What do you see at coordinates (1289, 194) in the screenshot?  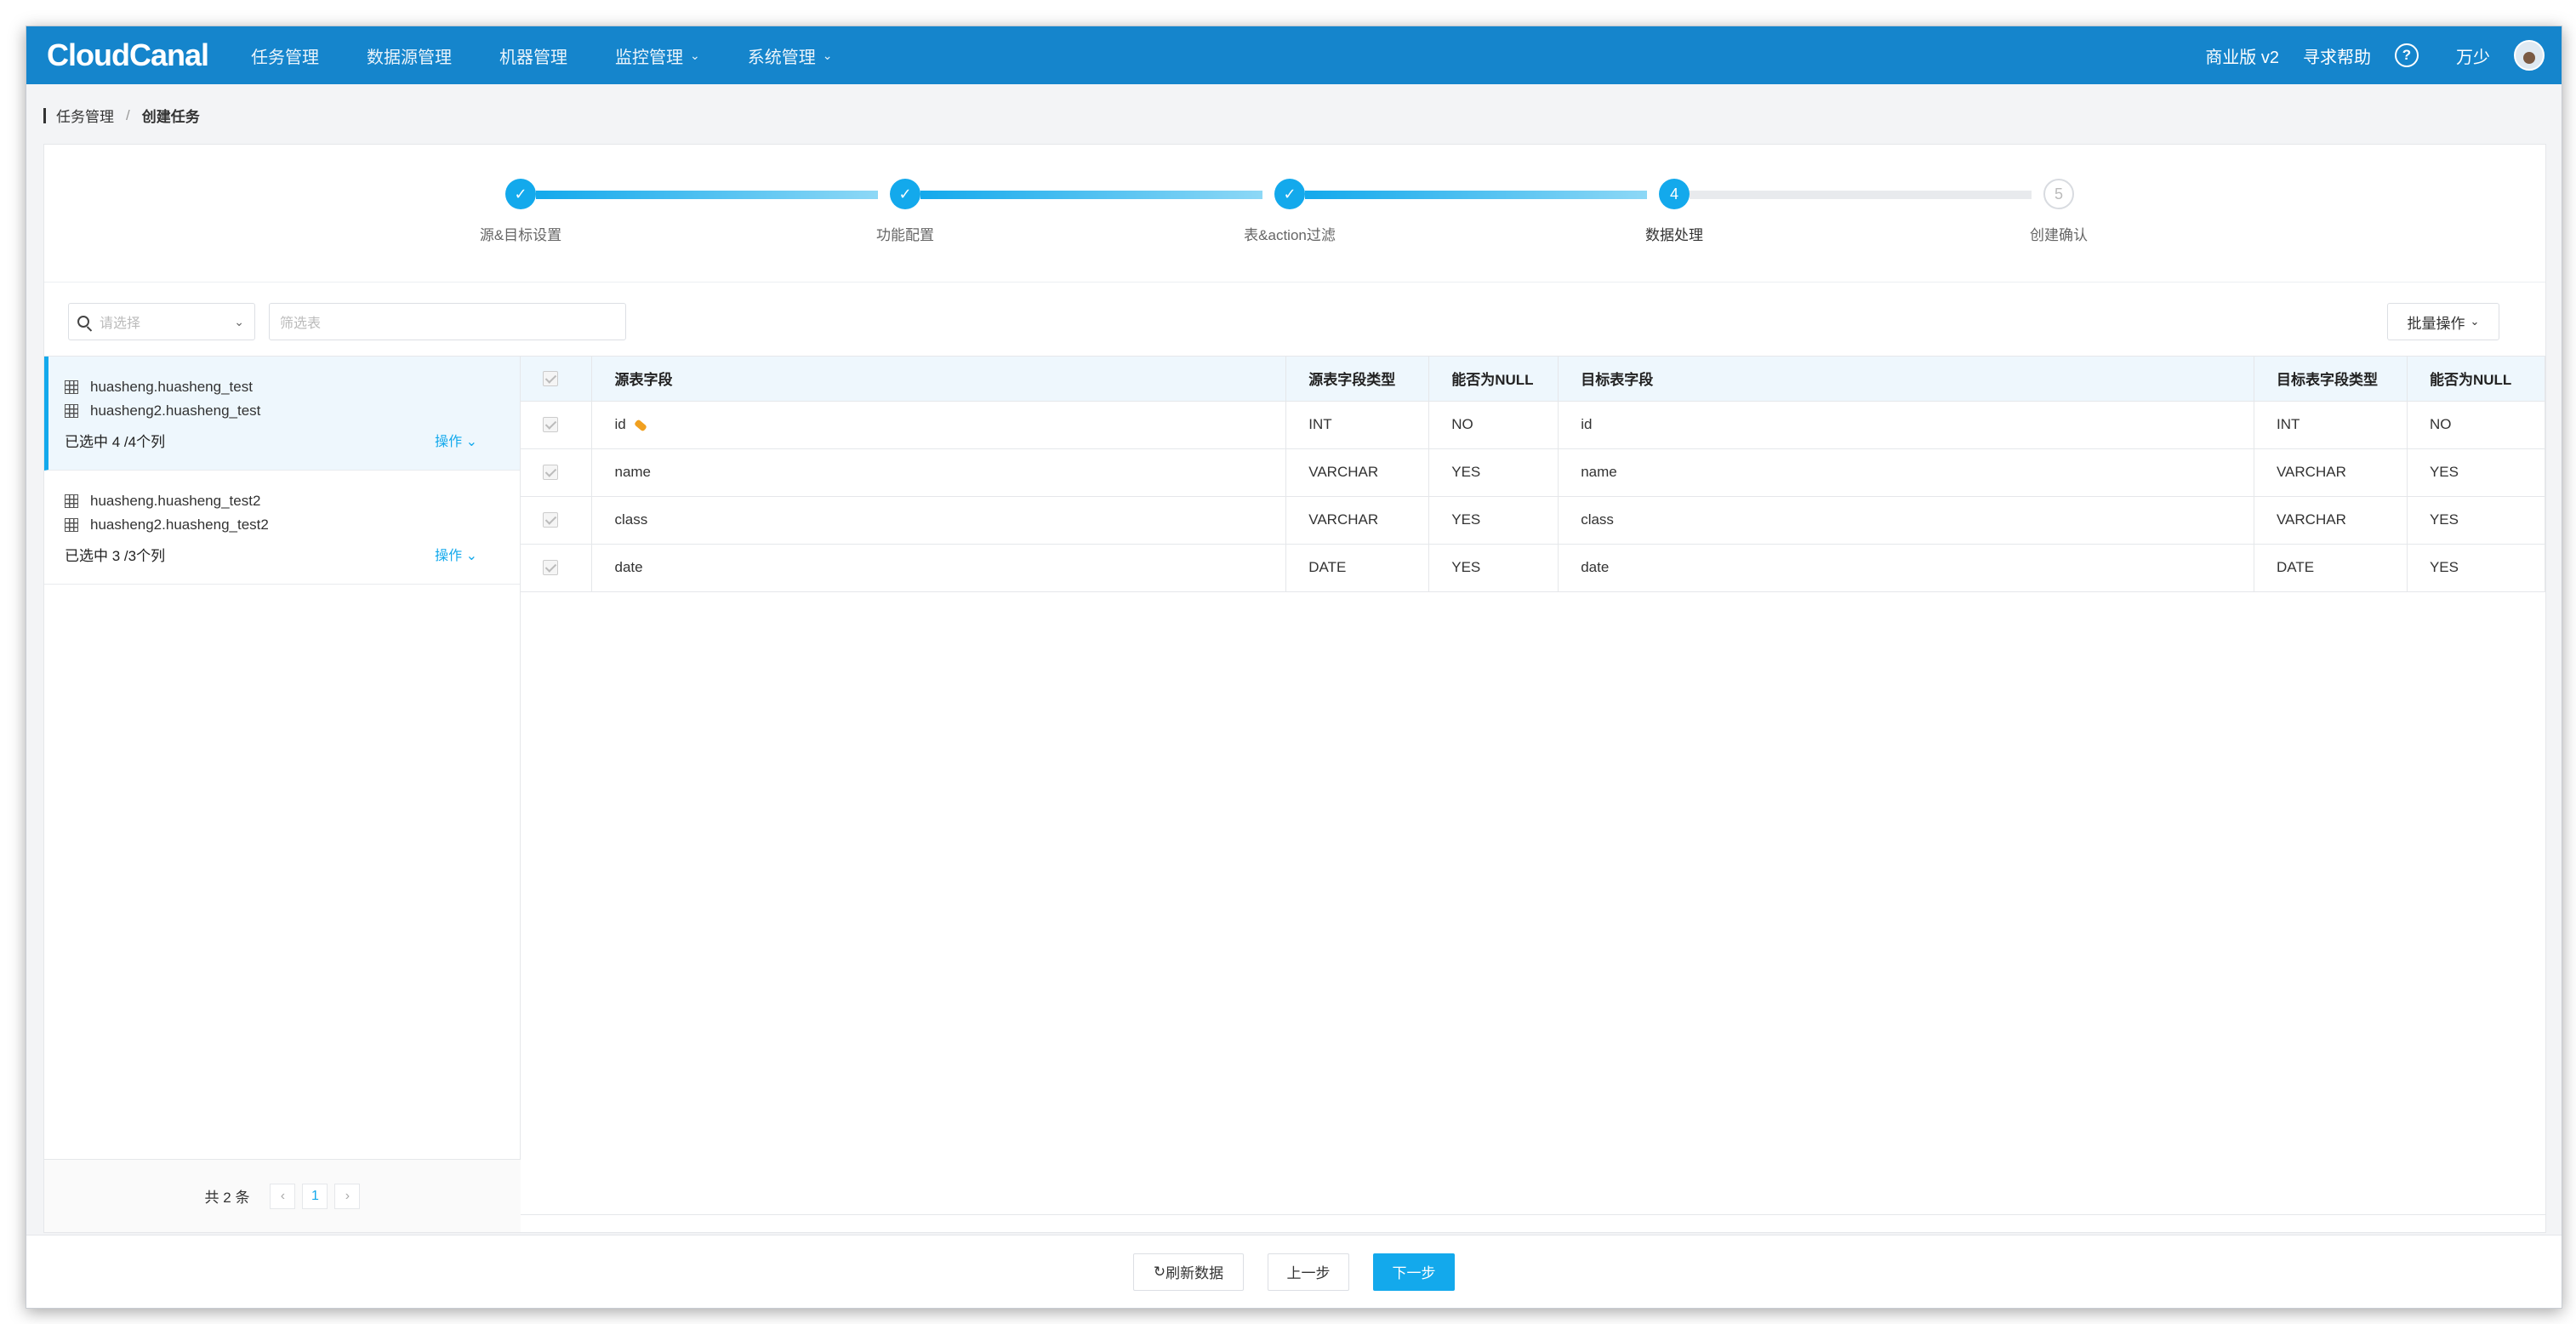 I see `step-3-check-icon: ✓` at bounding box center [1289, 194].